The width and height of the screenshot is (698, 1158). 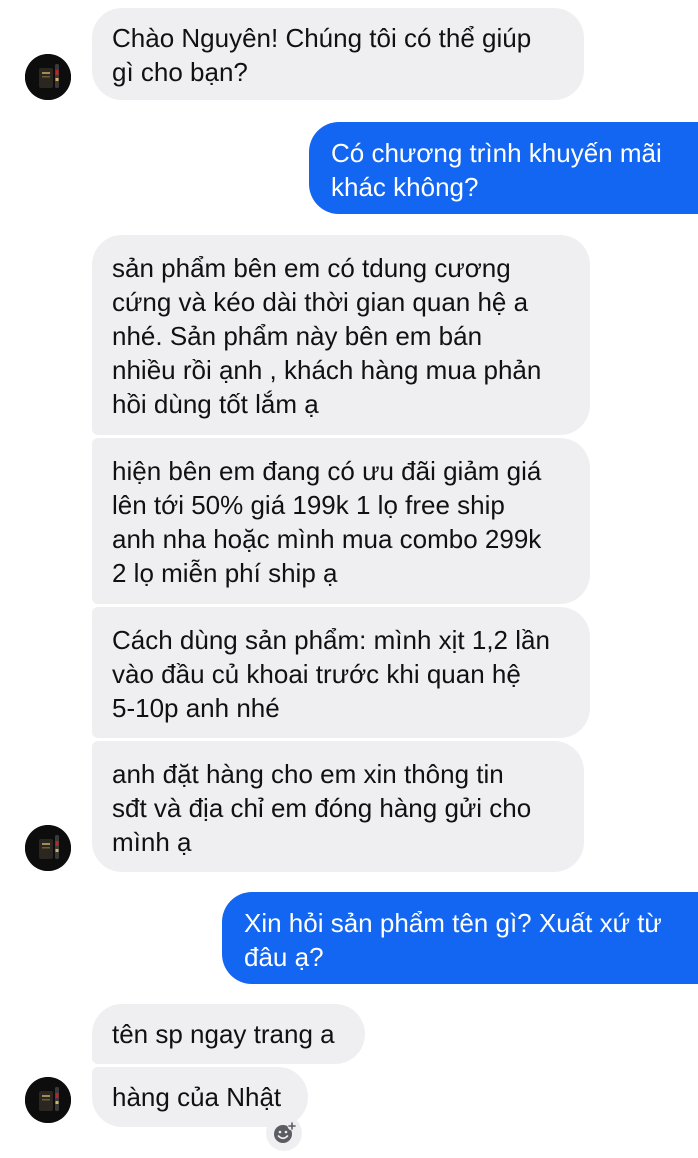 I want to click on add-reaction-button, so click(x=284, y=1133).